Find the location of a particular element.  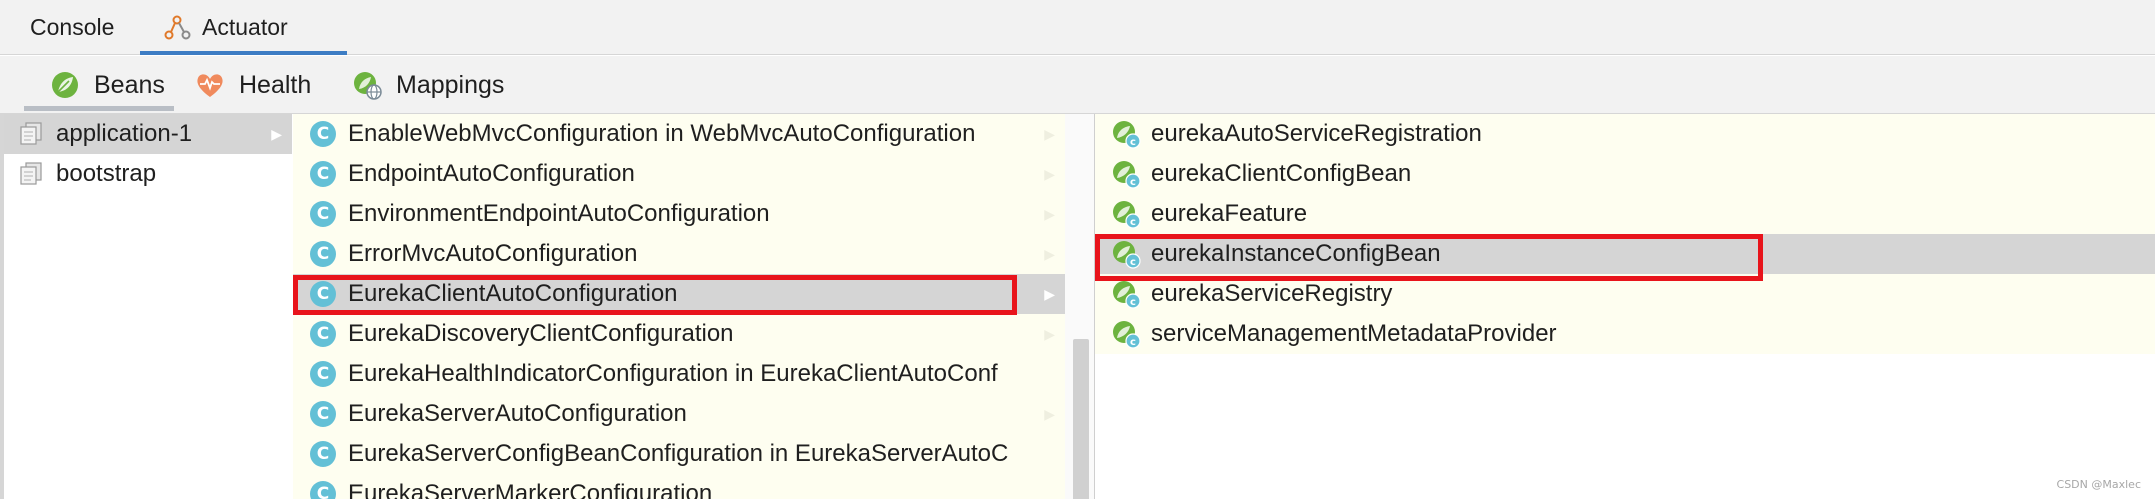

active-tab-indicator is located at coordinates (243, 53).